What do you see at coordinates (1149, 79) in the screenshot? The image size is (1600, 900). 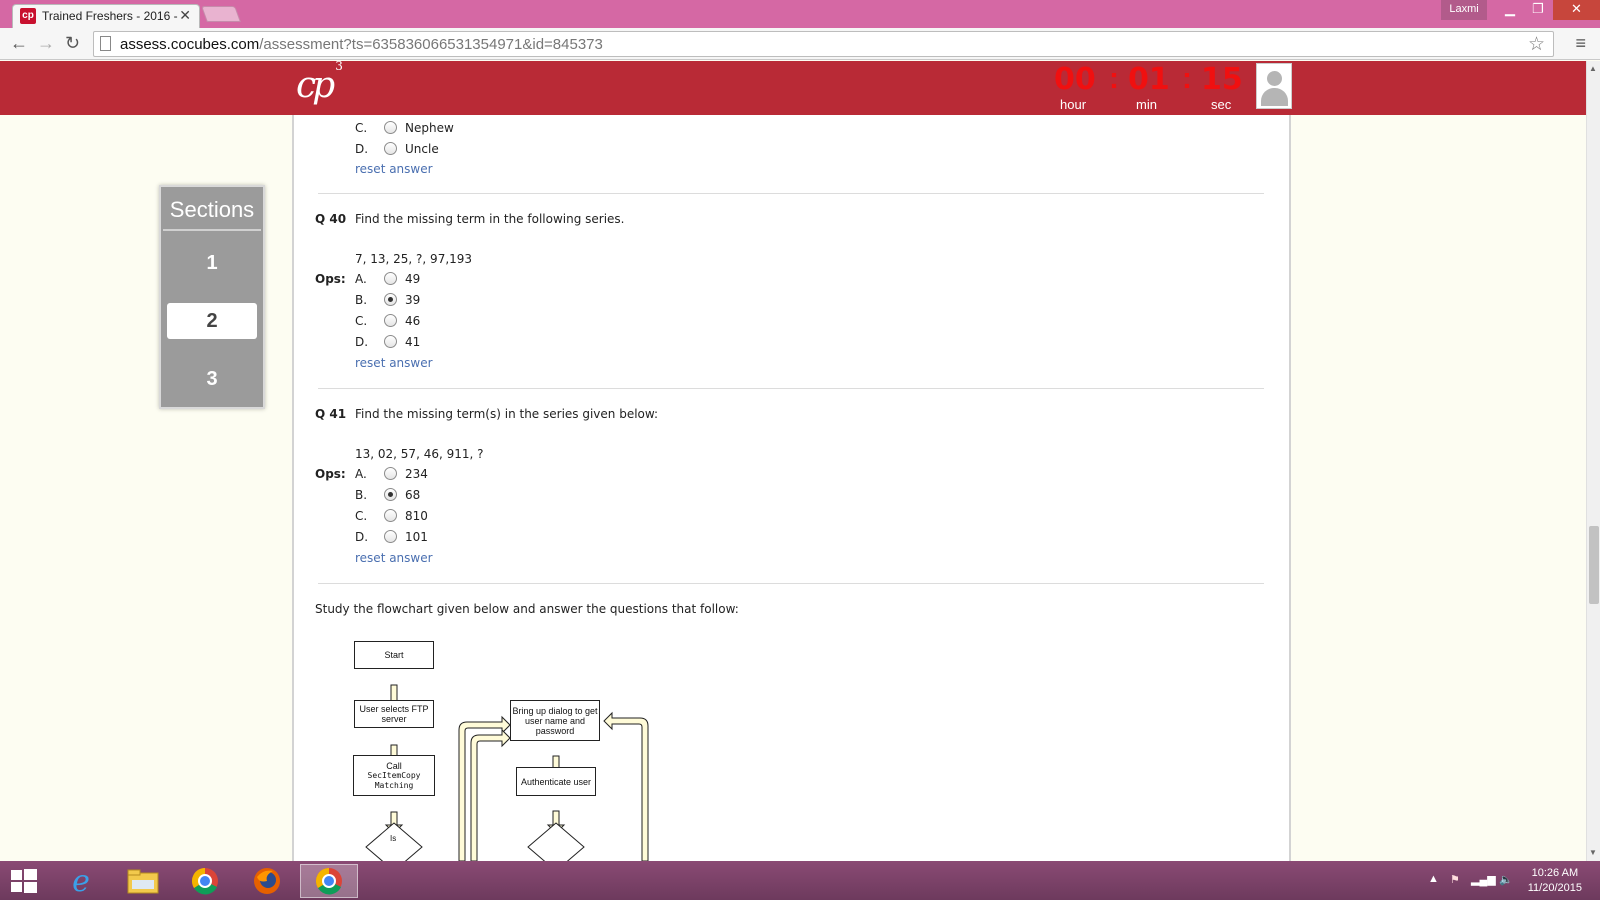 I see `timer-minutes: 01` at bounding box center [1149, 79].